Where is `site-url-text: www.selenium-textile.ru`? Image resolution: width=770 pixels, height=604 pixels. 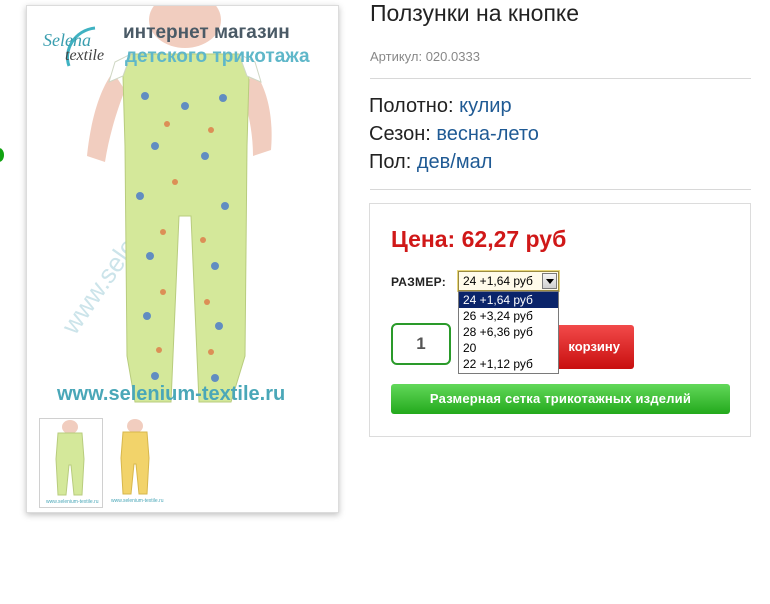 site-url-text: www.selenium-textile.ru is located at coordinates (170, 394).